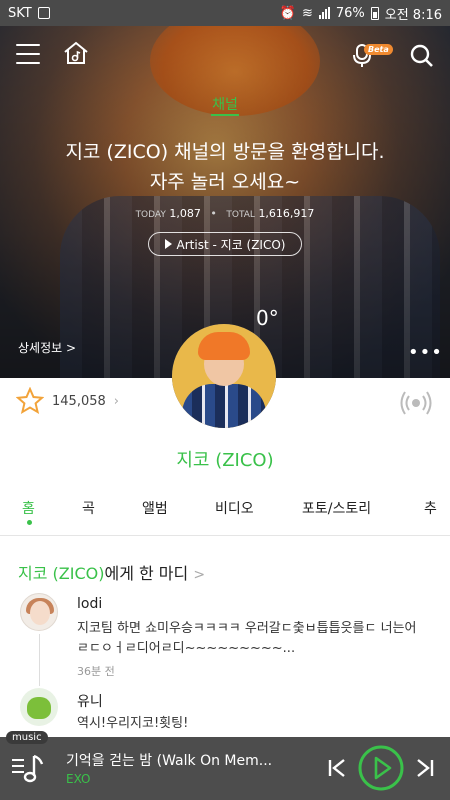 The height and width of the screenshot is (800, 450). What do you see at coordinates (324, 13) in the screenshot?
I see `signal-icon` at bounding box center [324, 13].